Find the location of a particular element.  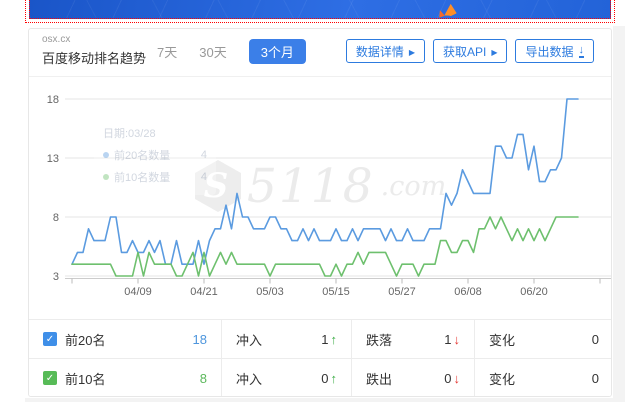

svg-text: 05/15 is located at coordinates (336, 292).